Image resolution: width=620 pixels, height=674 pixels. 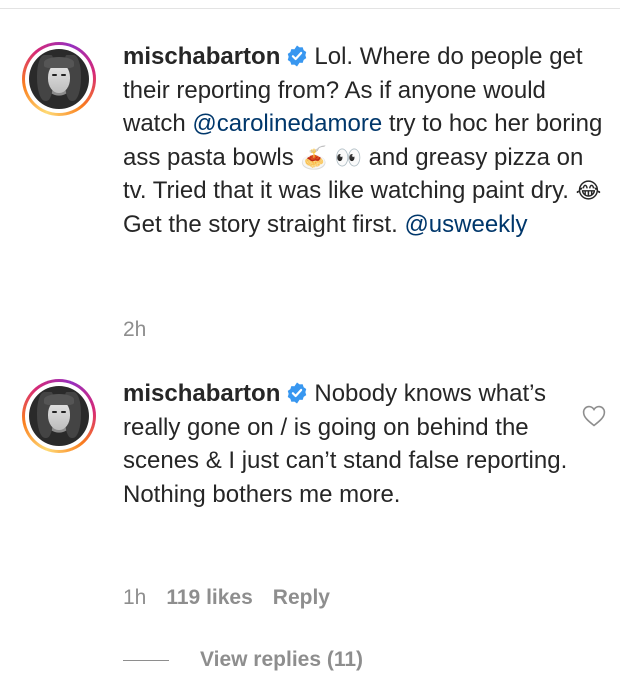 I want to click on eyes-emoji: 👀, so click(x=348, y=157).